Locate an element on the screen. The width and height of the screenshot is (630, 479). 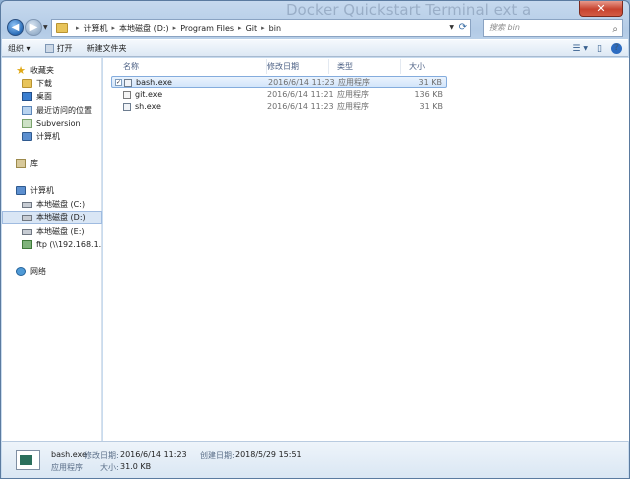
open-button: 打开 is located at coordinates (58, 48).